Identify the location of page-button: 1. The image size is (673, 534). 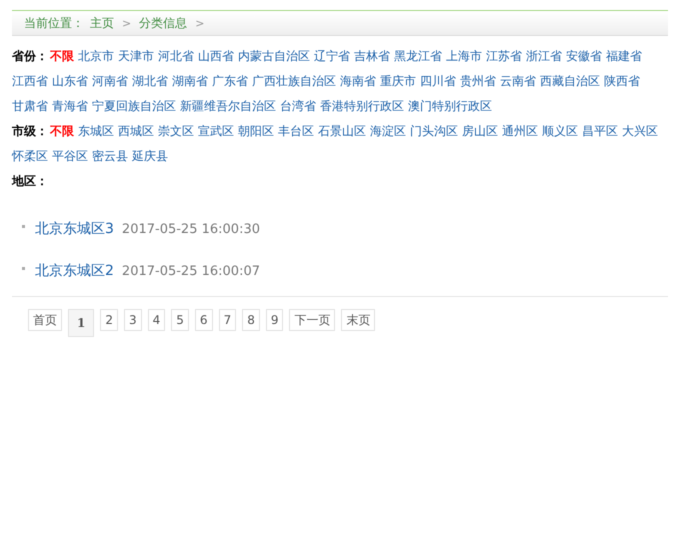
(81, 323).